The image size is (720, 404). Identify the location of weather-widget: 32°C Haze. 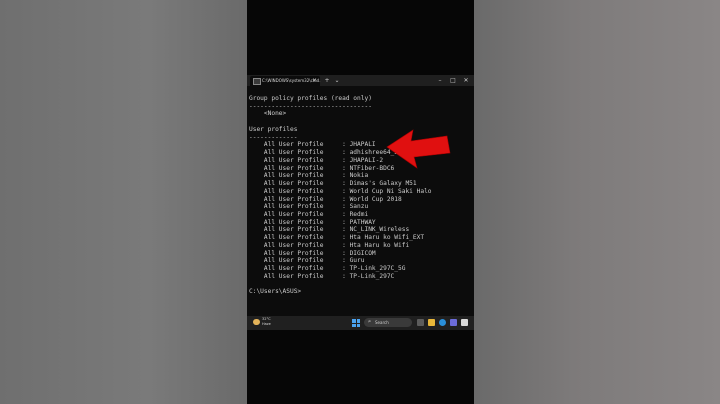
(266, 321).